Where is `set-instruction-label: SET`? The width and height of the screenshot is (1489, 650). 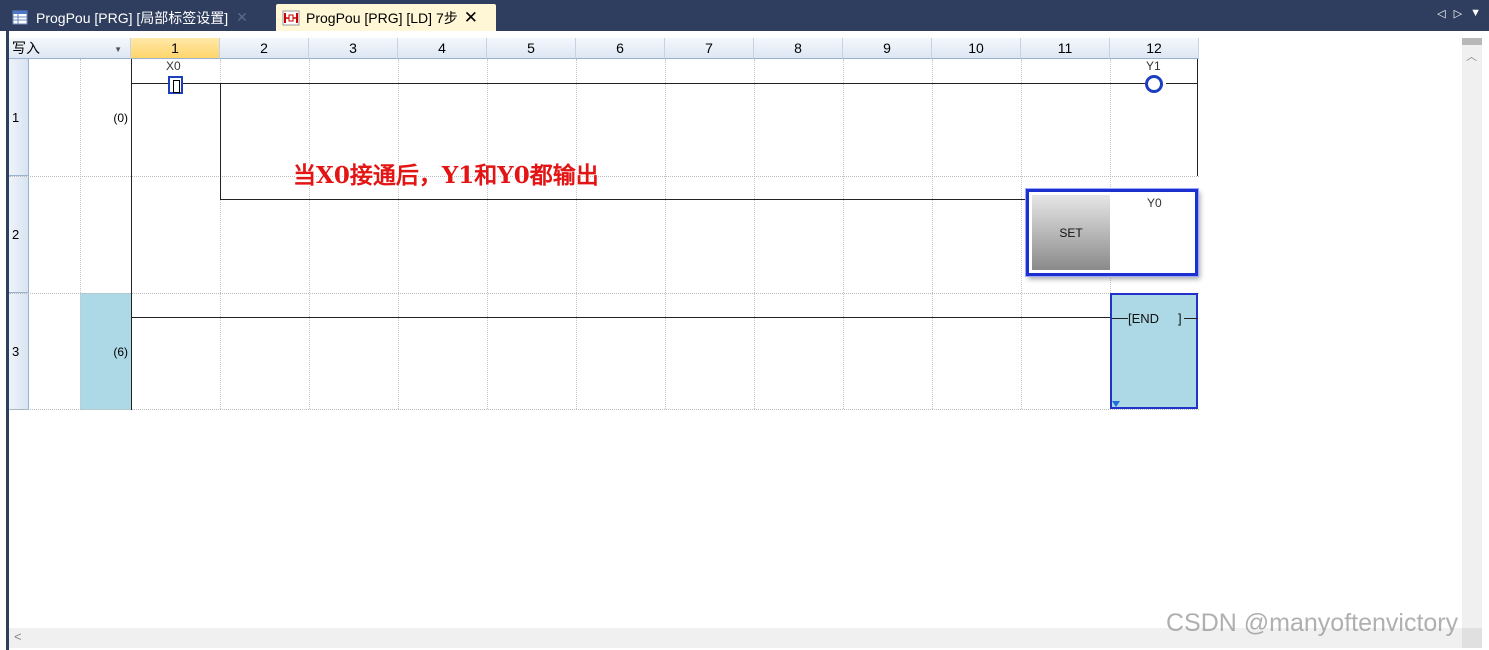 set-instruction-label: SET is located at coordinates (1071, 232).